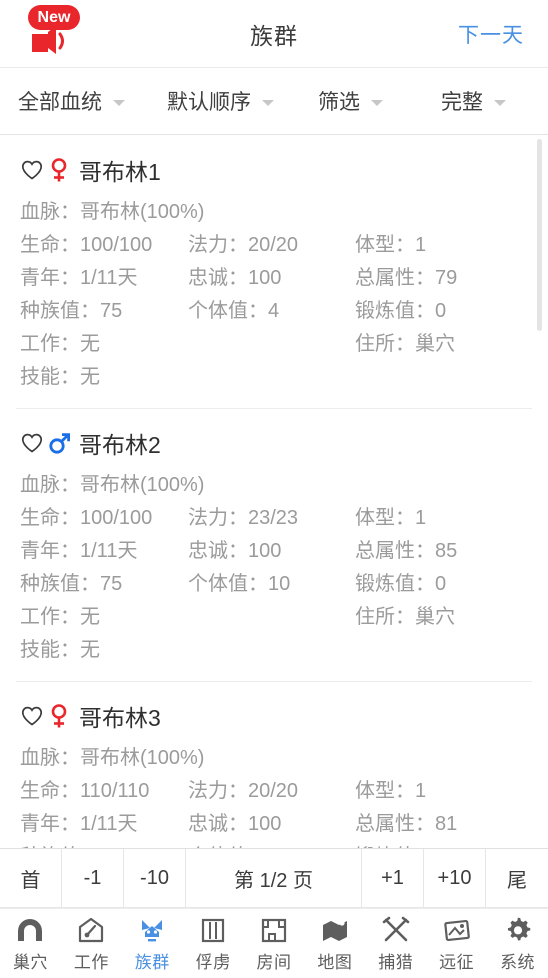  Describe the element at coordinates (93, 878) in the screenshot. I see `page-minus-one-button: -1` at that location.